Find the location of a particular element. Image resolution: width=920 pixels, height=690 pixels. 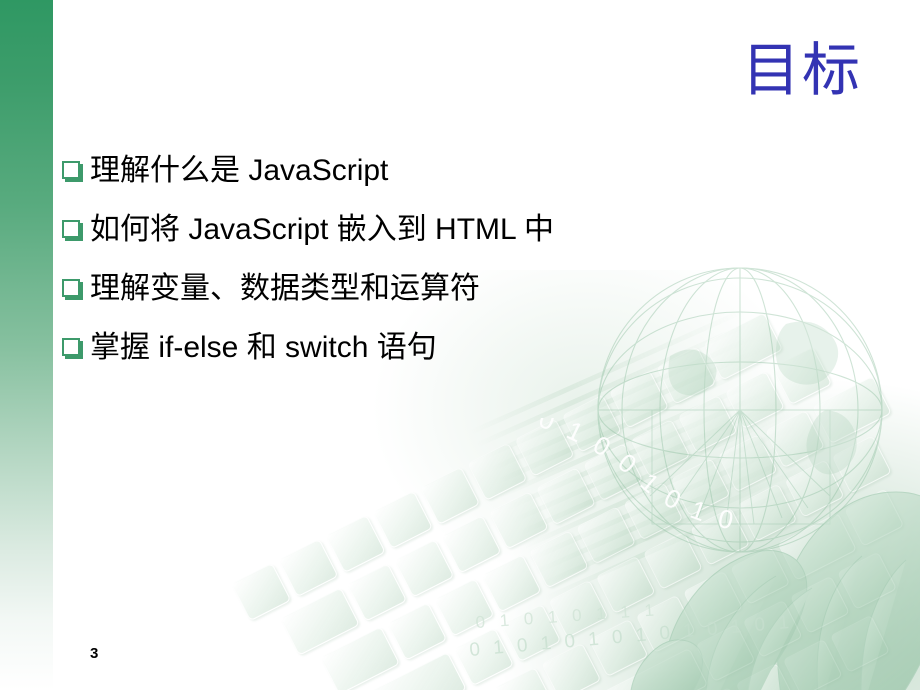

list-item-label: 如何将 JavaScript 嵌入到 HTML 中 is located at coordinates (322, 229).